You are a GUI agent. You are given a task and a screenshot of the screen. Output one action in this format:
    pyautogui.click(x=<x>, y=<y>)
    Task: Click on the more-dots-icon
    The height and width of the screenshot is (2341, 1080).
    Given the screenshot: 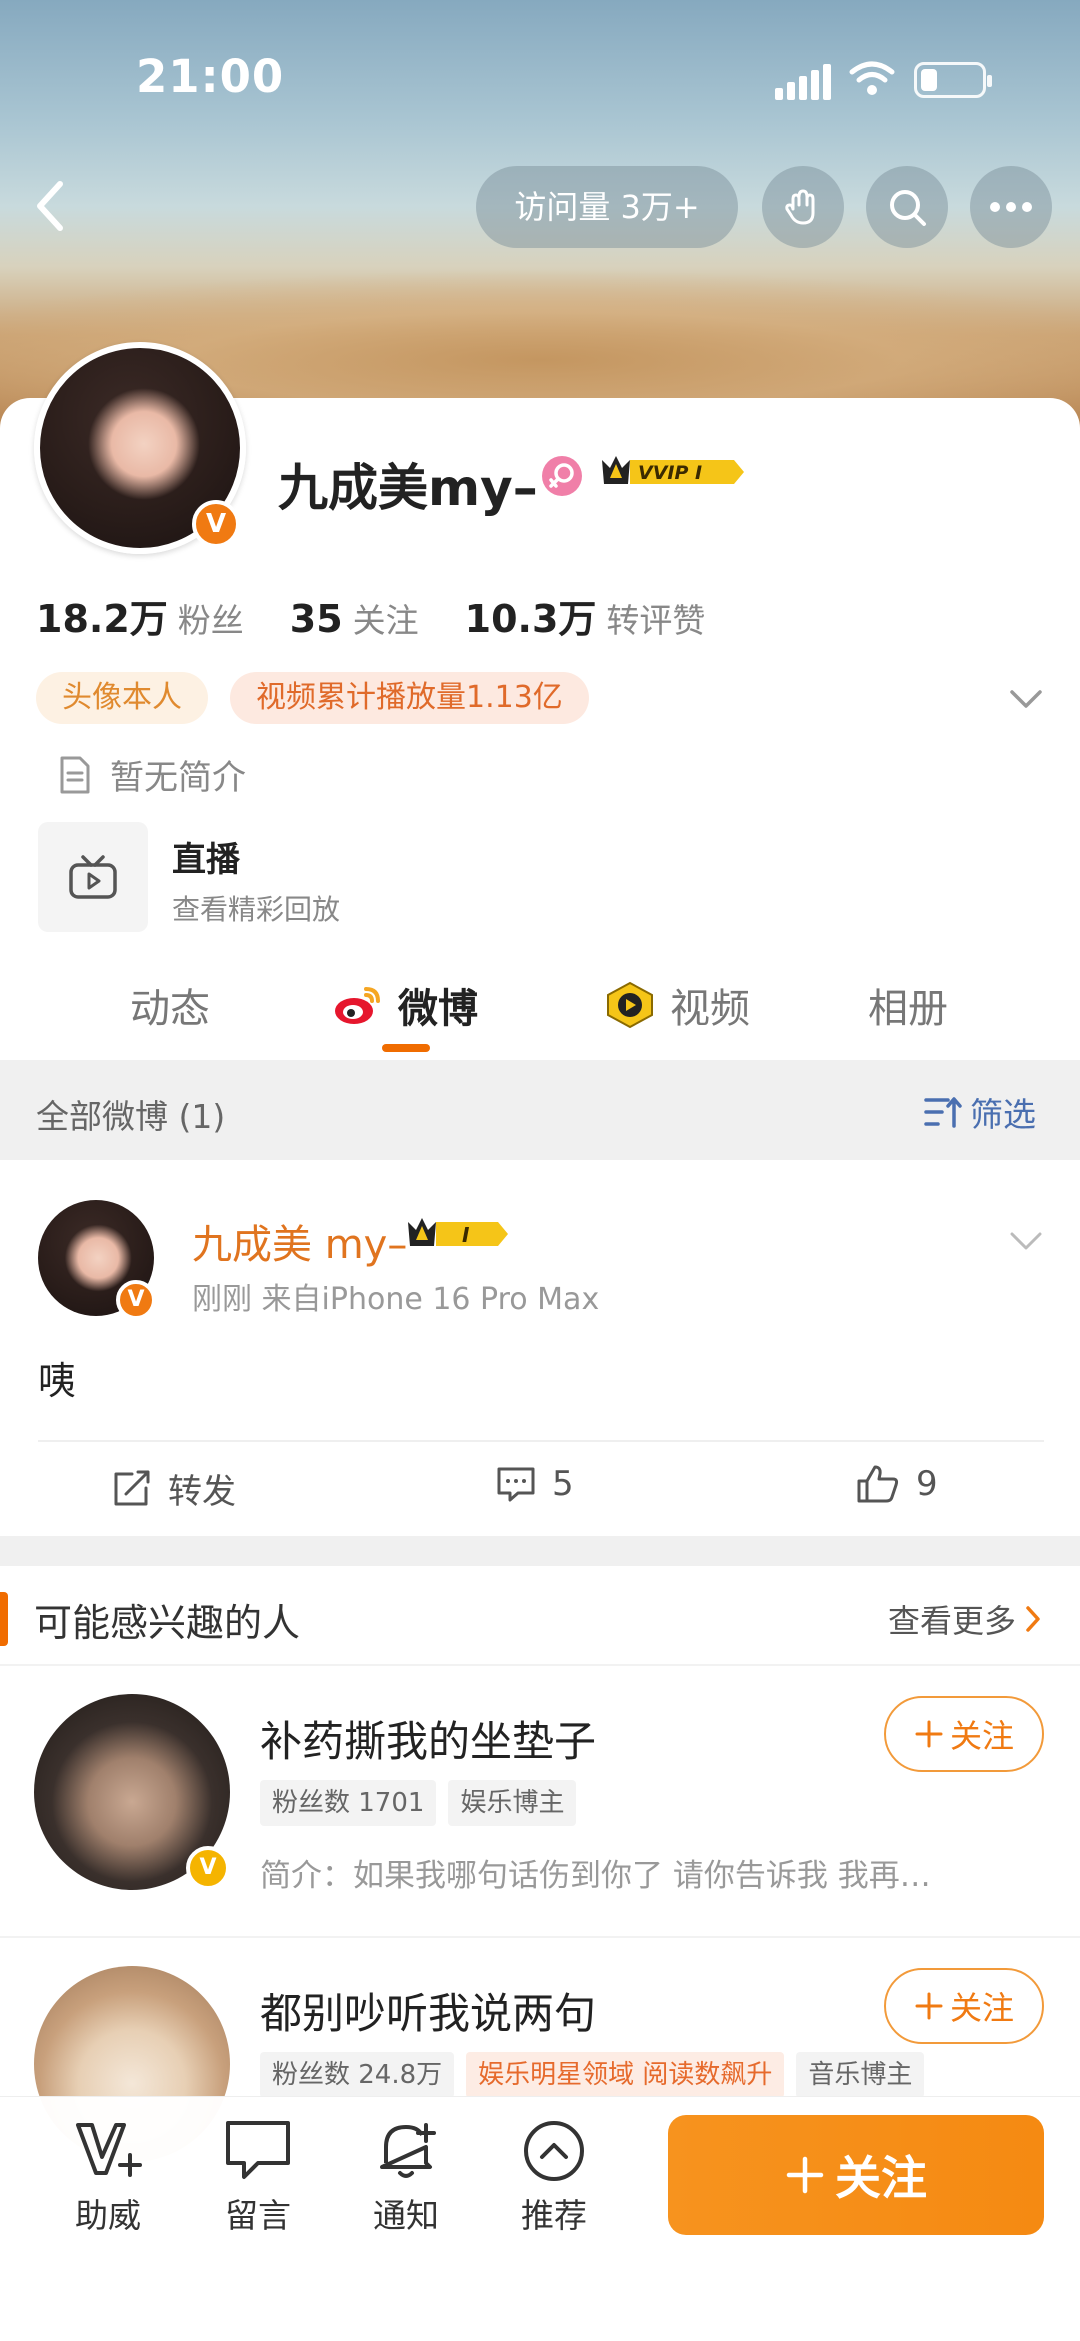 What is the action you would take?
    pyautogui.click(x=1011, y=207)
    